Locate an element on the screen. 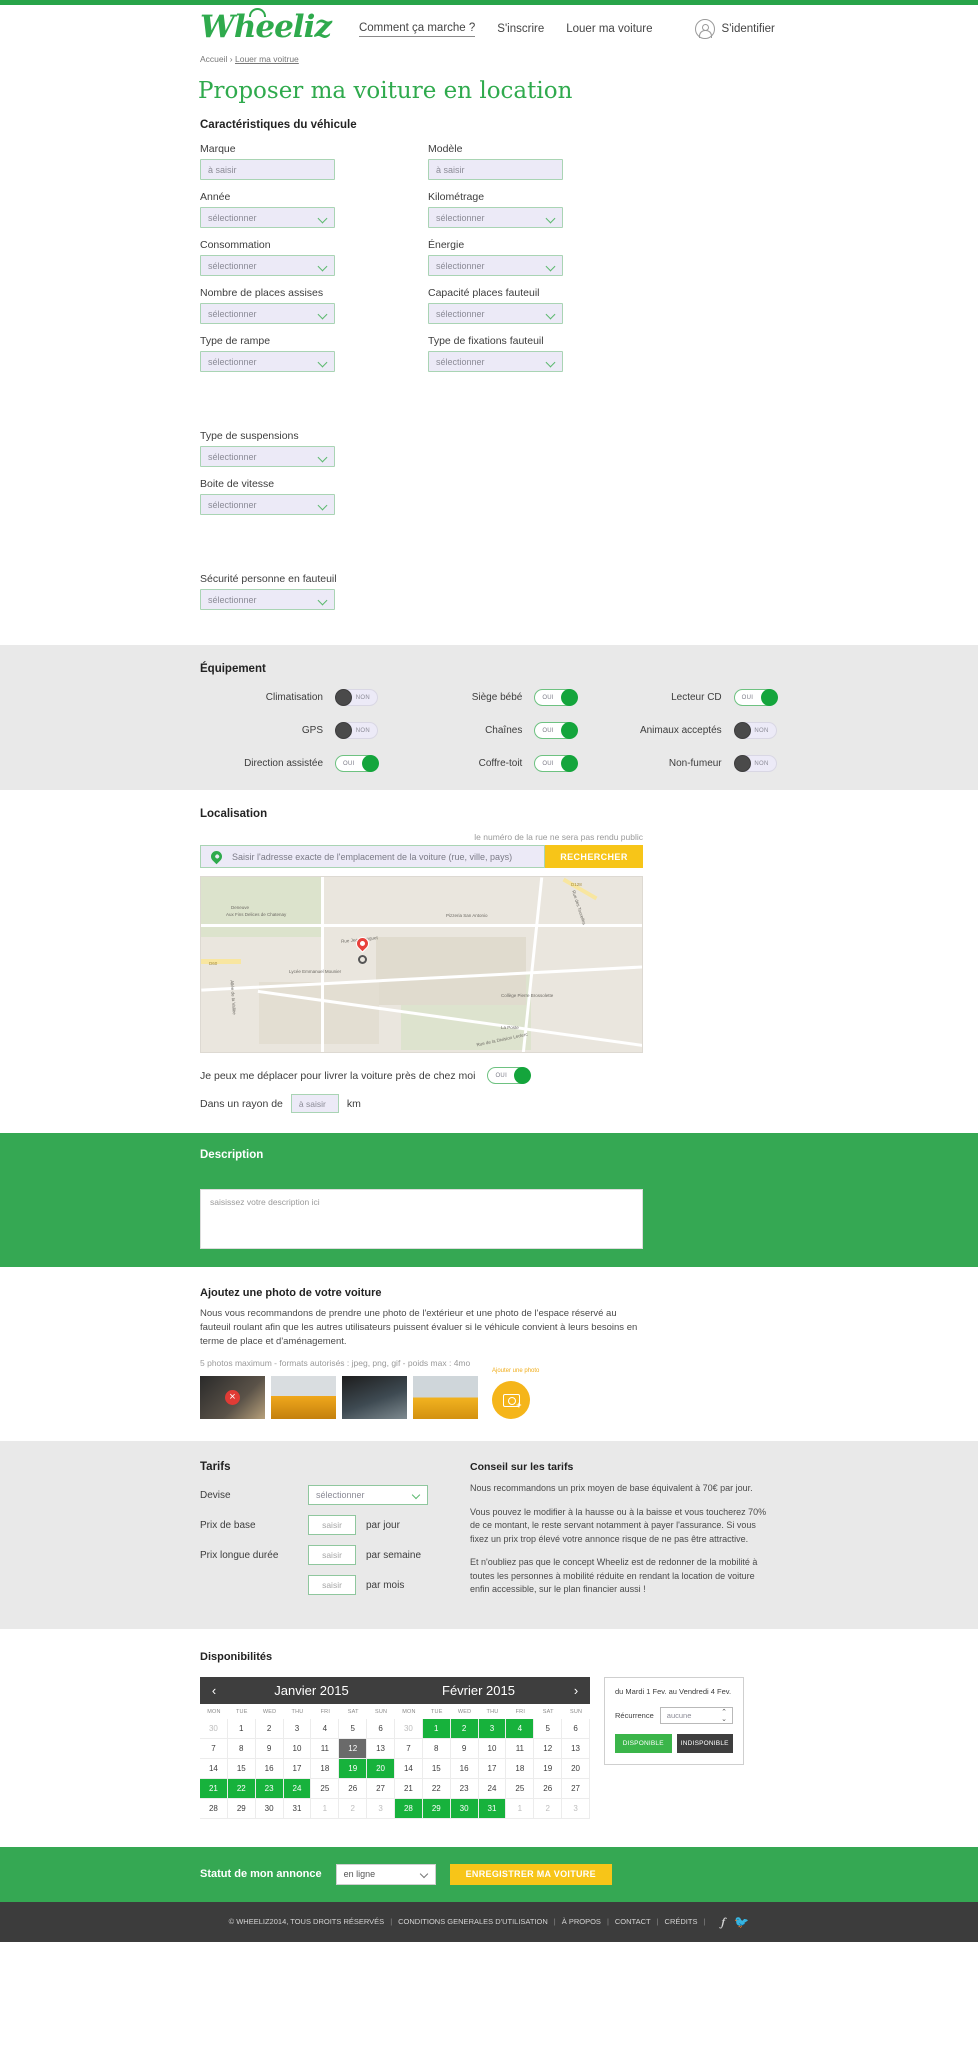 This screenshot has width=978, height=2048. photo-thumbnail: × is located at coordinates (232, 1398).